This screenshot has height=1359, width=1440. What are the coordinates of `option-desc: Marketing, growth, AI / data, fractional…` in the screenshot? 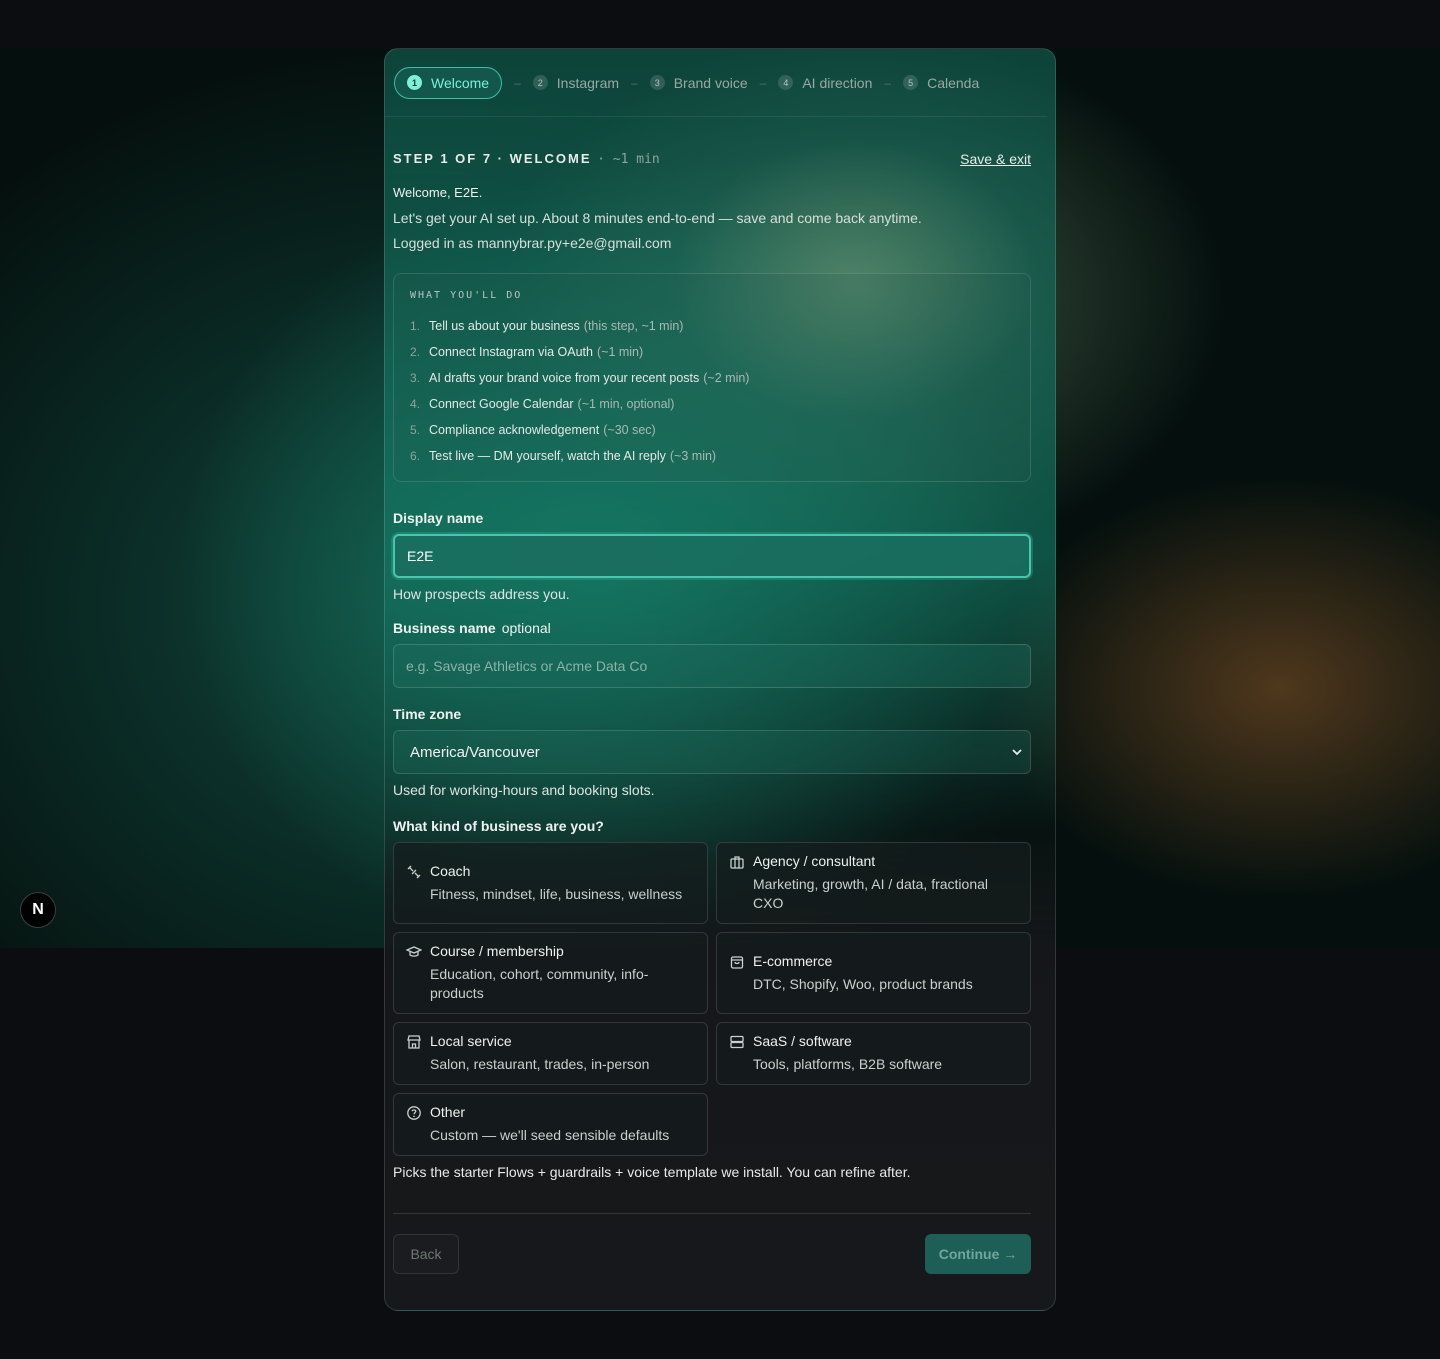 It's located at (871, 893).